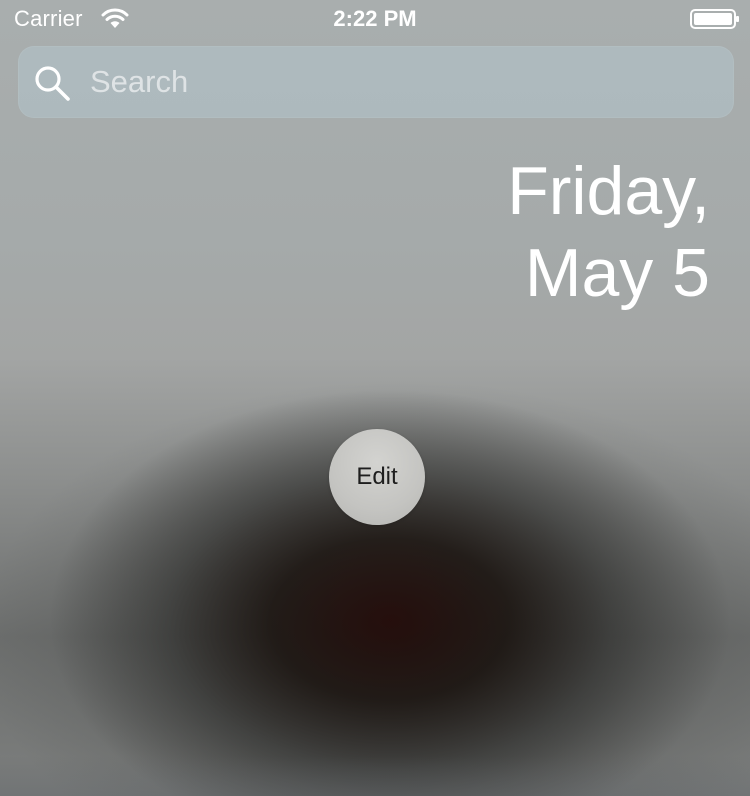 Image resolution: width=750 pixels, height=796 pixels. Describe the element at coordinates (715, 19) in the screenshot. I see `battery-icon` at that location.